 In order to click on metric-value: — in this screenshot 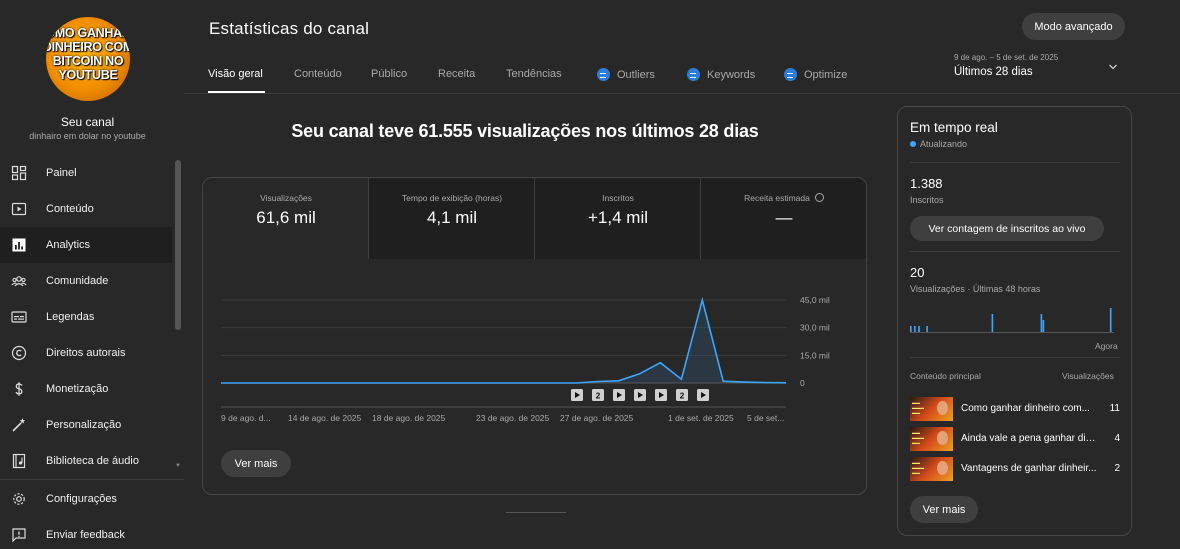, I will do `click(784, 217)`.